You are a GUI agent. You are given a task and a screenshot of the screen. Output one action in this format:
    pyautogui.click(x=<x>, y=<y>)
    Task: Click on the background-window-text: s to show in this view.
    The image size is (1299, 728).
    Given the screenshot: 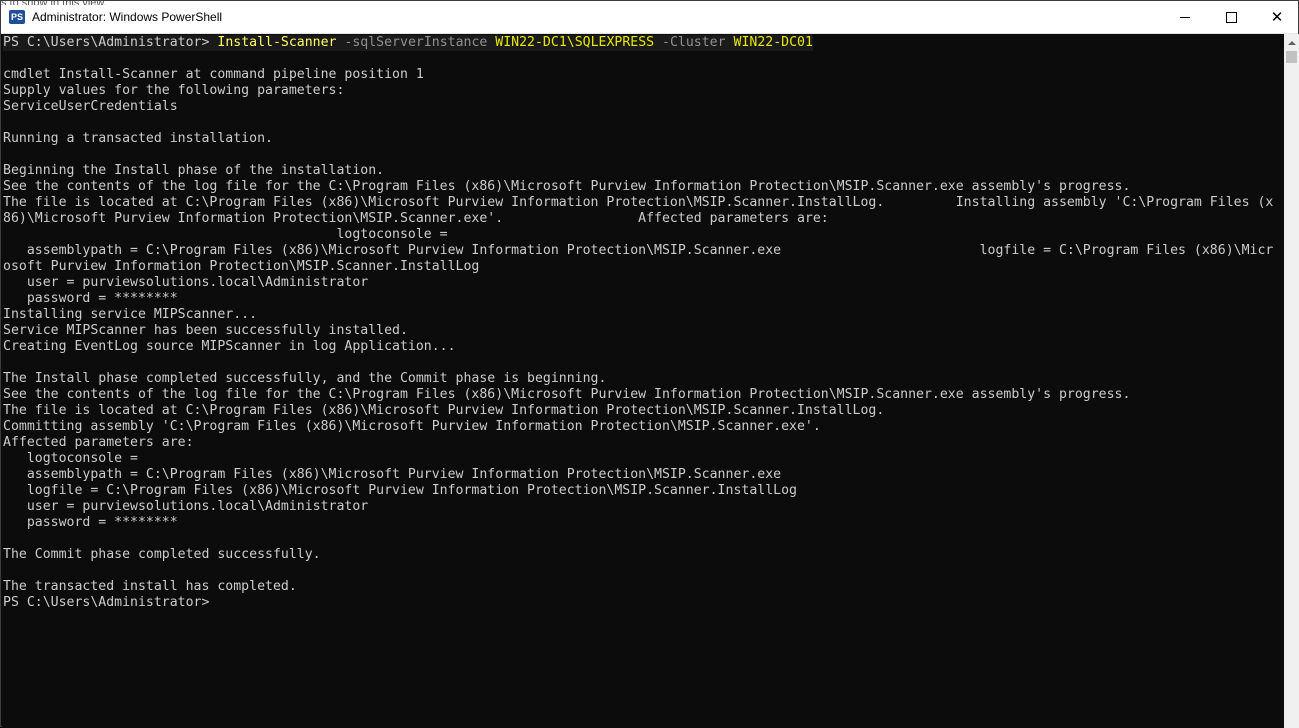 What is the action you would take?
    pyautogui.click(x=61, y=3)
    